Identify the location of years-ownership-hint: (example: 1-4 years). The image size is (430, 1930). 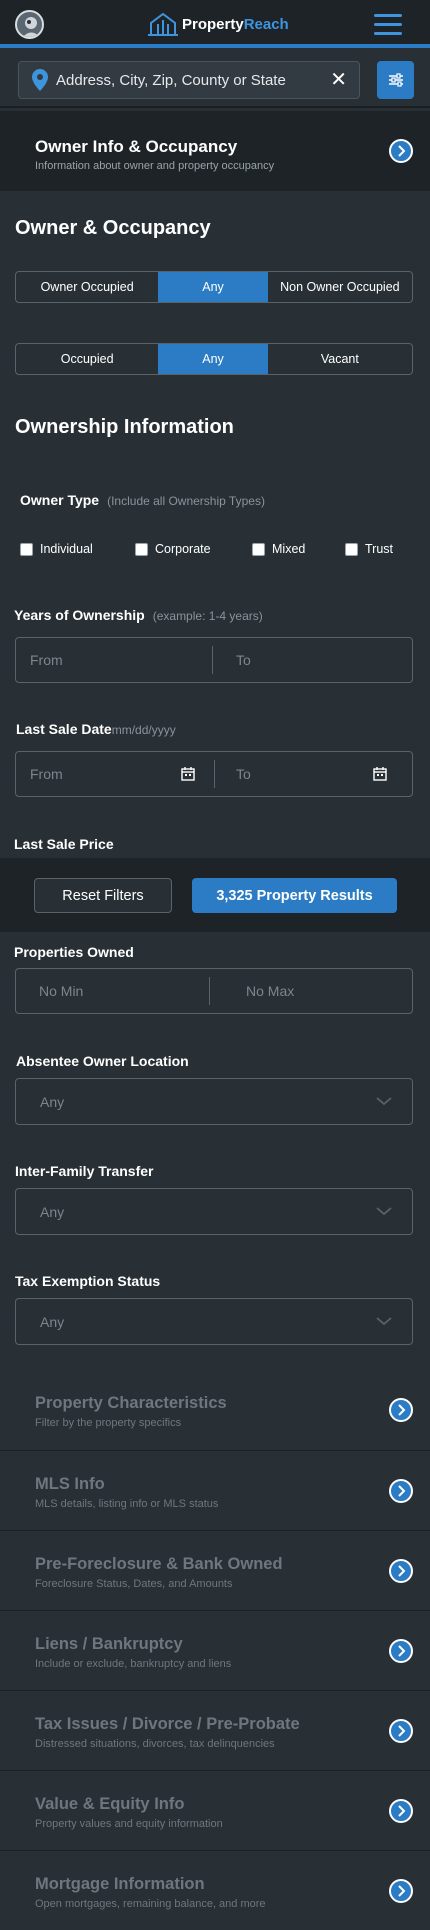
(207, 616).